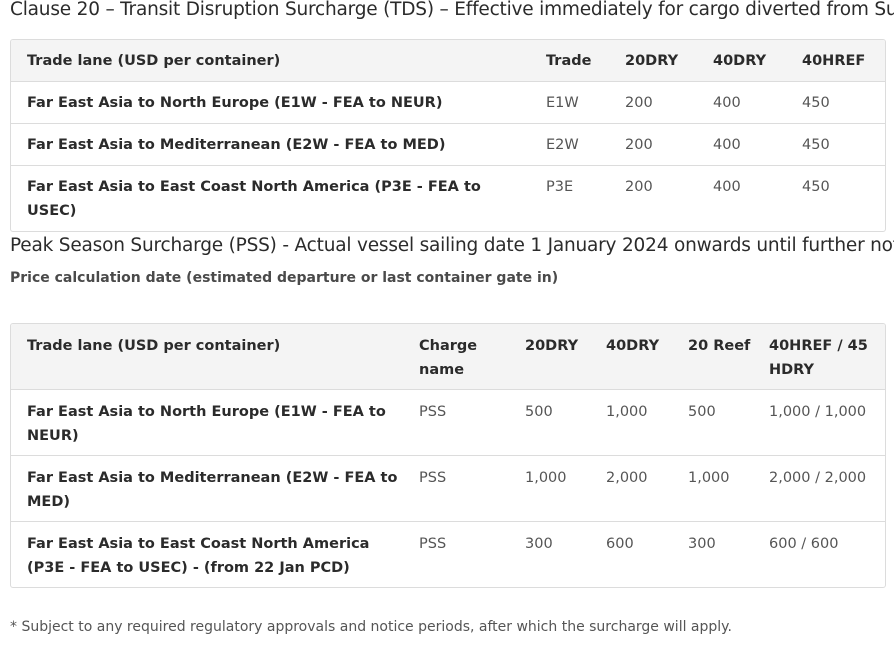 Image resolution: width=894 pixels, height=656 pixels. I want to click on pss-header-trade-lane: Trade lane (USD per container), so click(207, 357).